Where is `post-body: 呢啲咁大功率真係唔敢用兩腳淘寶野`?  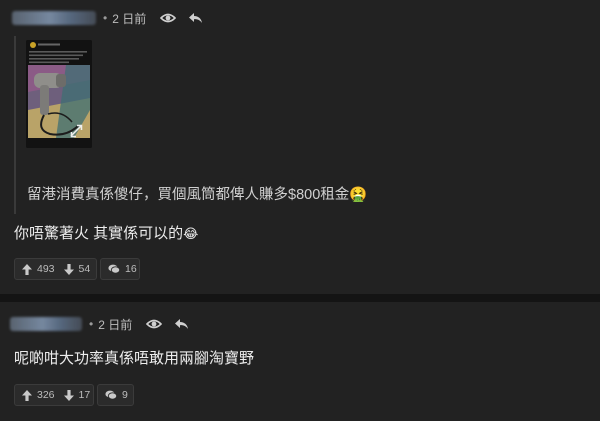 post-body: 呢啲咁大功率真係唔敢用兩腳淘寶野 is located at coordinates (134, 357).